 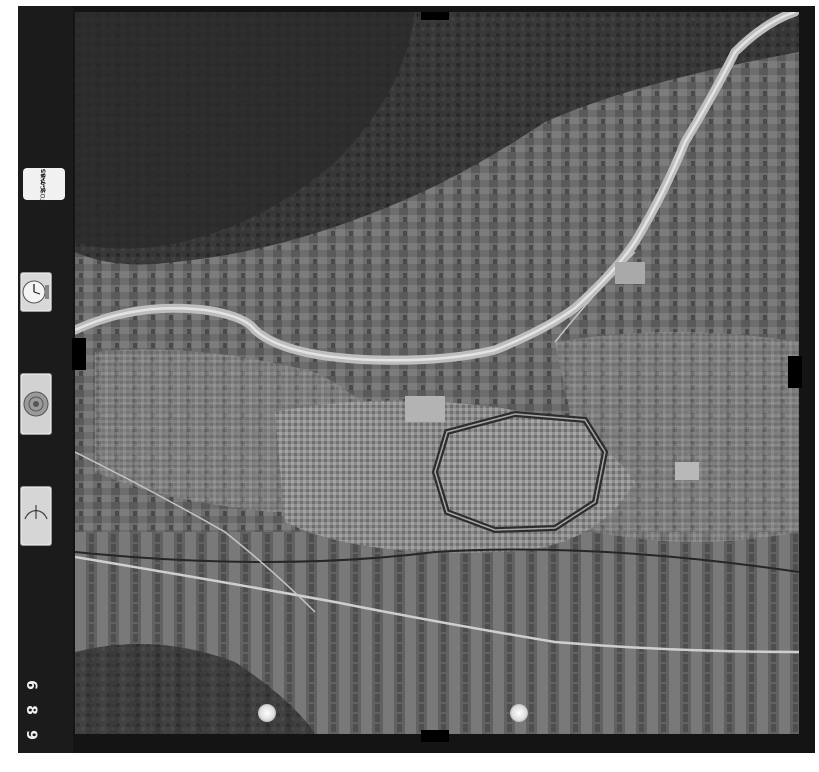 What do you see at coordinates (36, 404) in the screenshot?
I see `altimeter-icon` at bounding box center [36, 404].